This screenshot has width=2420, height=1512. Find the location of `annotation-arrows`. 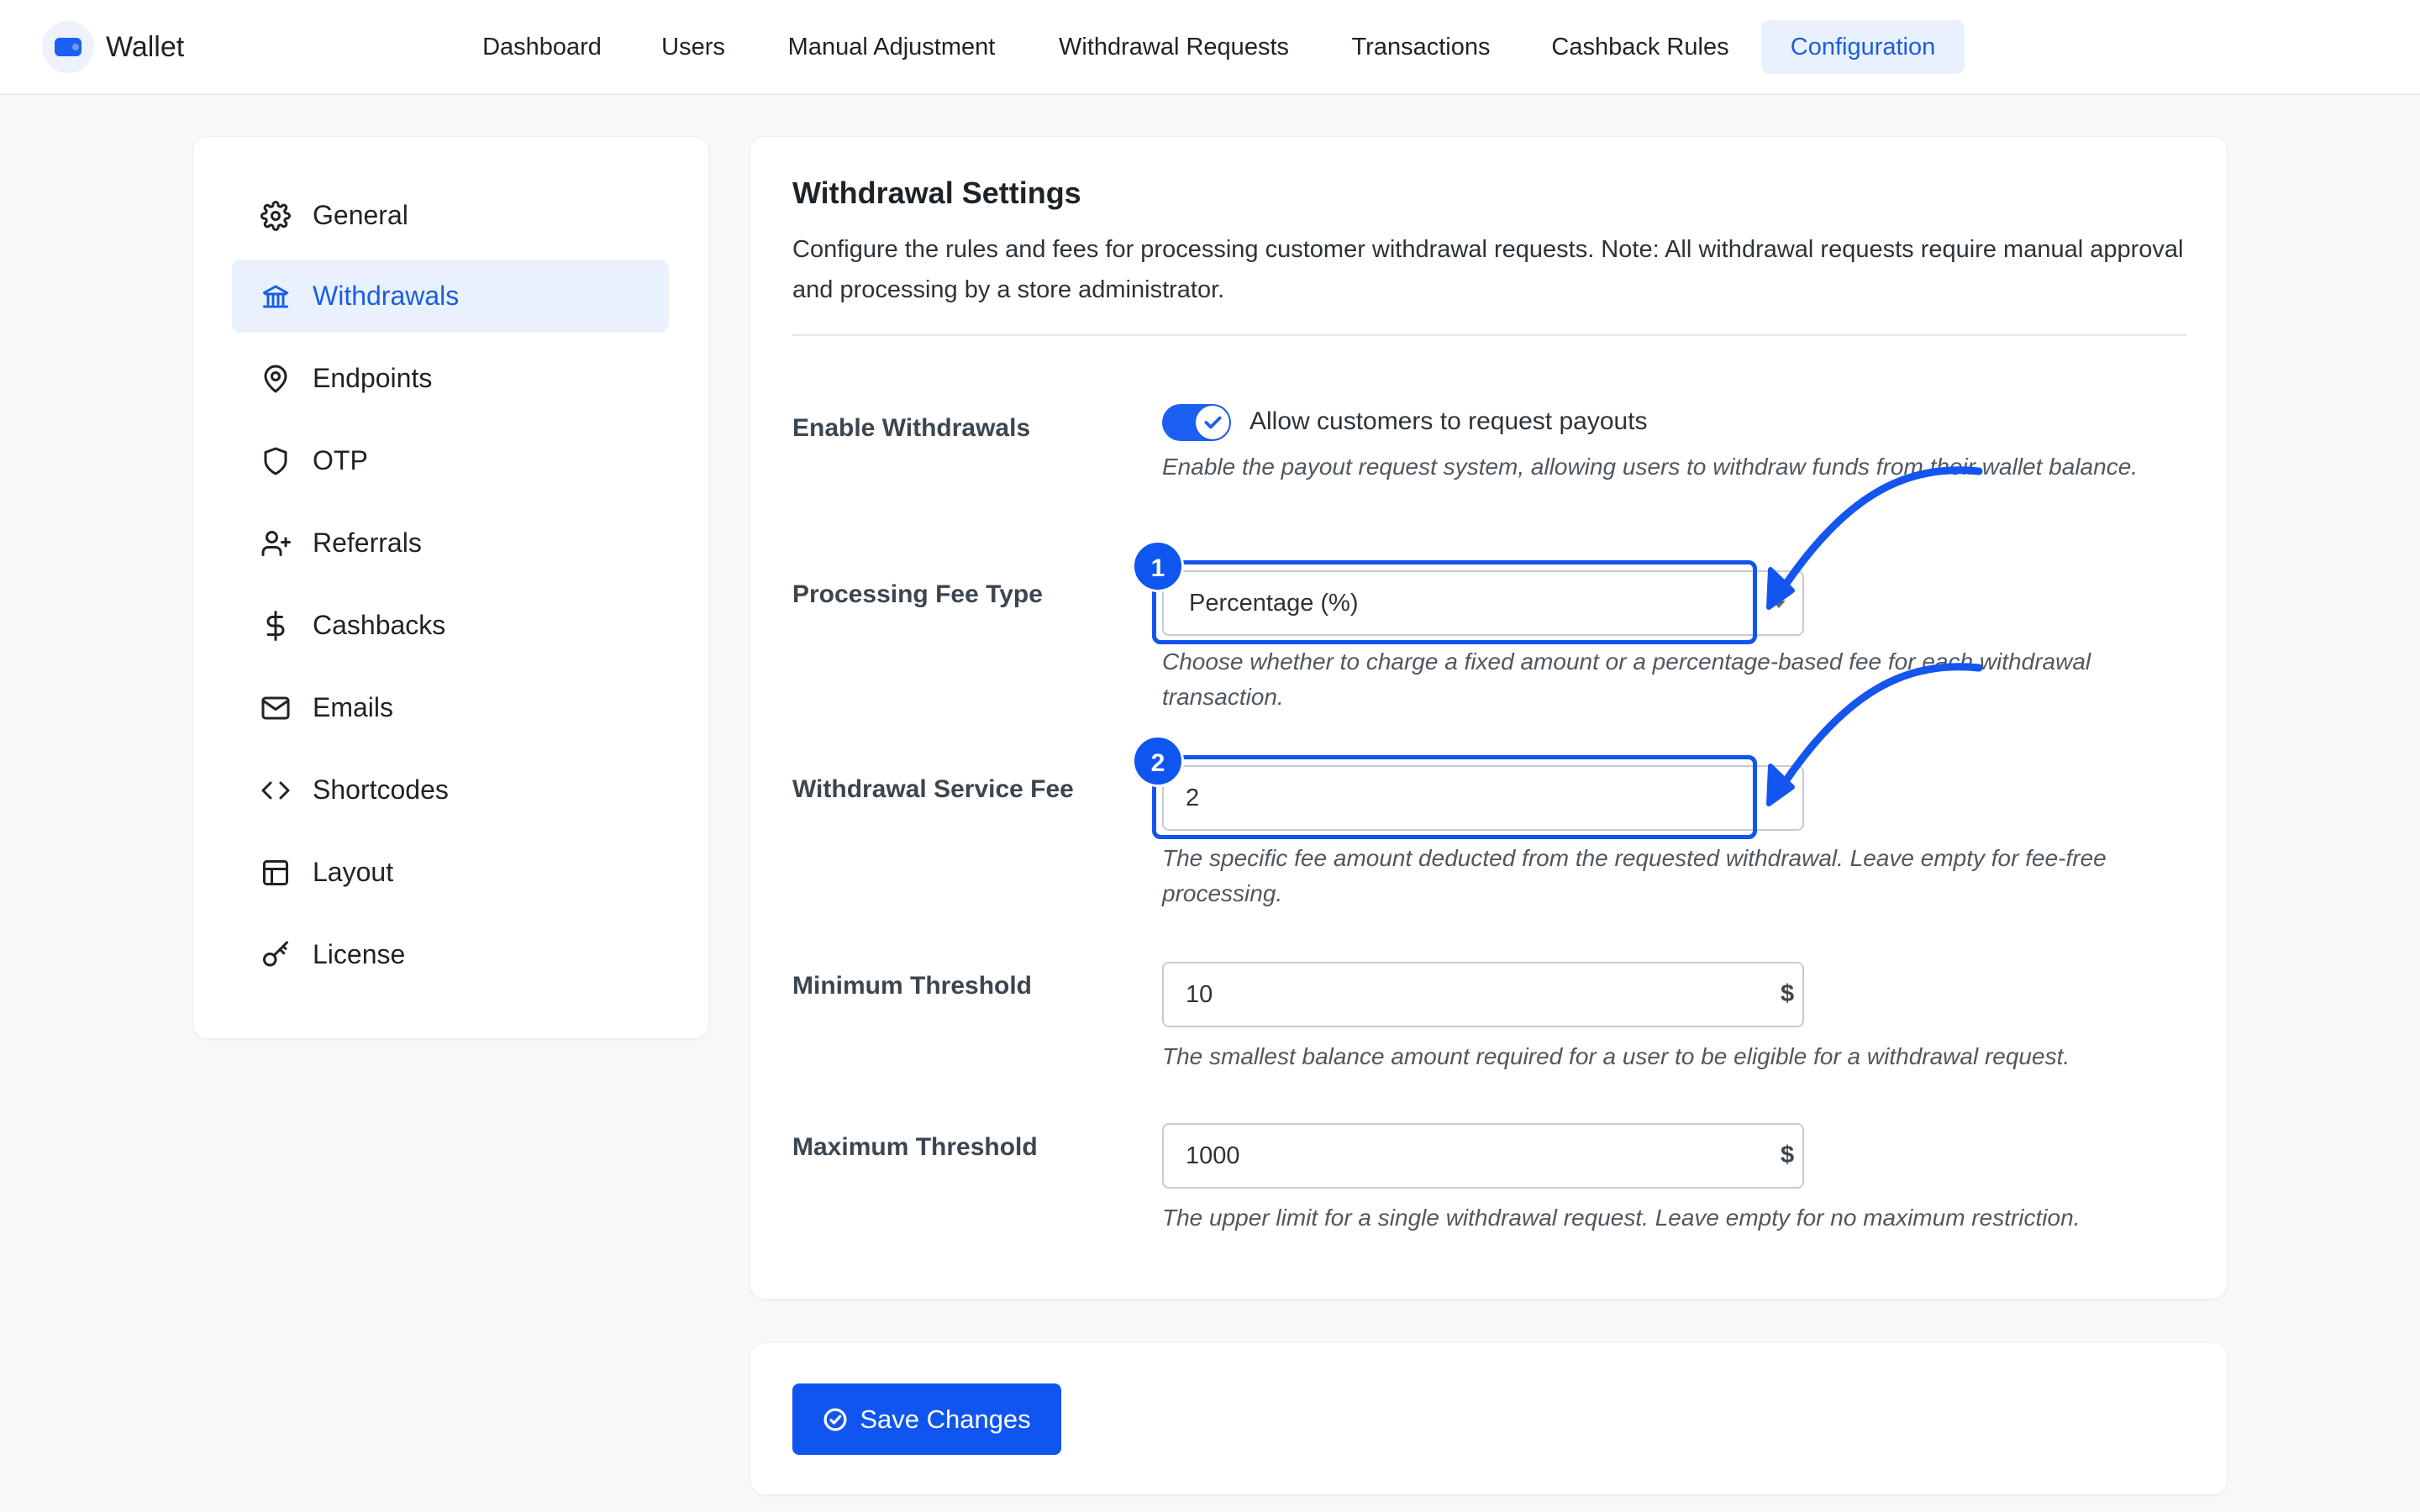

annotation-arrows is located at coordinates (1874, 636).